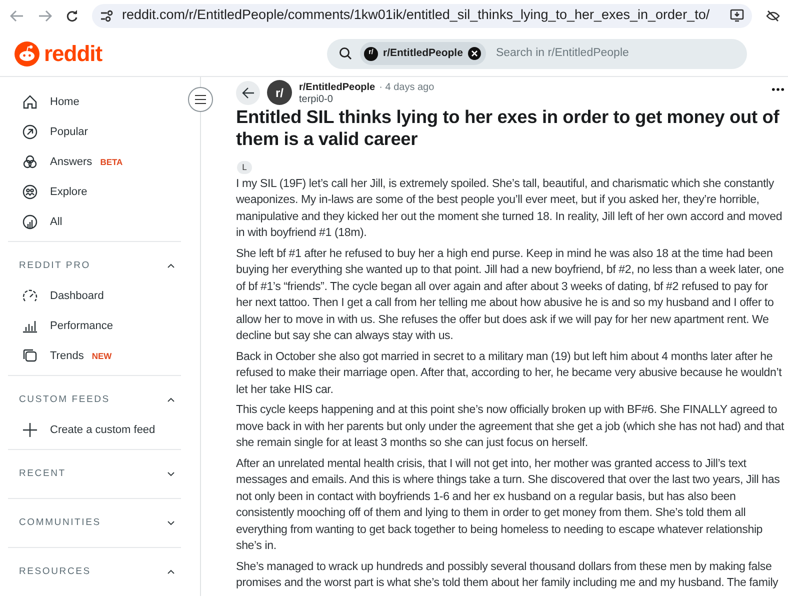 The image size is (788, 597). I want to click on circles-icon, so click(30, 162).